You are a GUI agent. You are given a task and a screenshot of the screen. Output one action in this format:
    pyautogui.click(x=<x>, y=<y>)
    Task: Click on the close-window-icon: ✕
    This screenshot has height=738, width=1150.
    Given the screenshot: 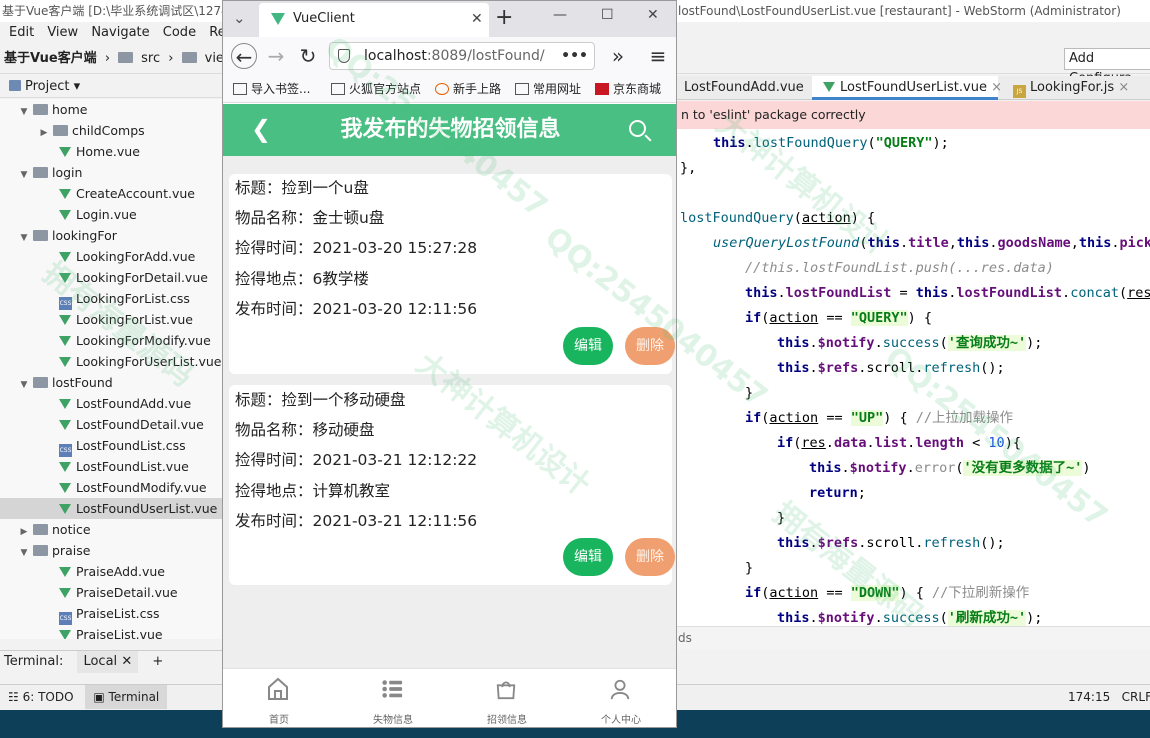 What is the action you would take?
    pyautogui.click(x=653, y=15)
    